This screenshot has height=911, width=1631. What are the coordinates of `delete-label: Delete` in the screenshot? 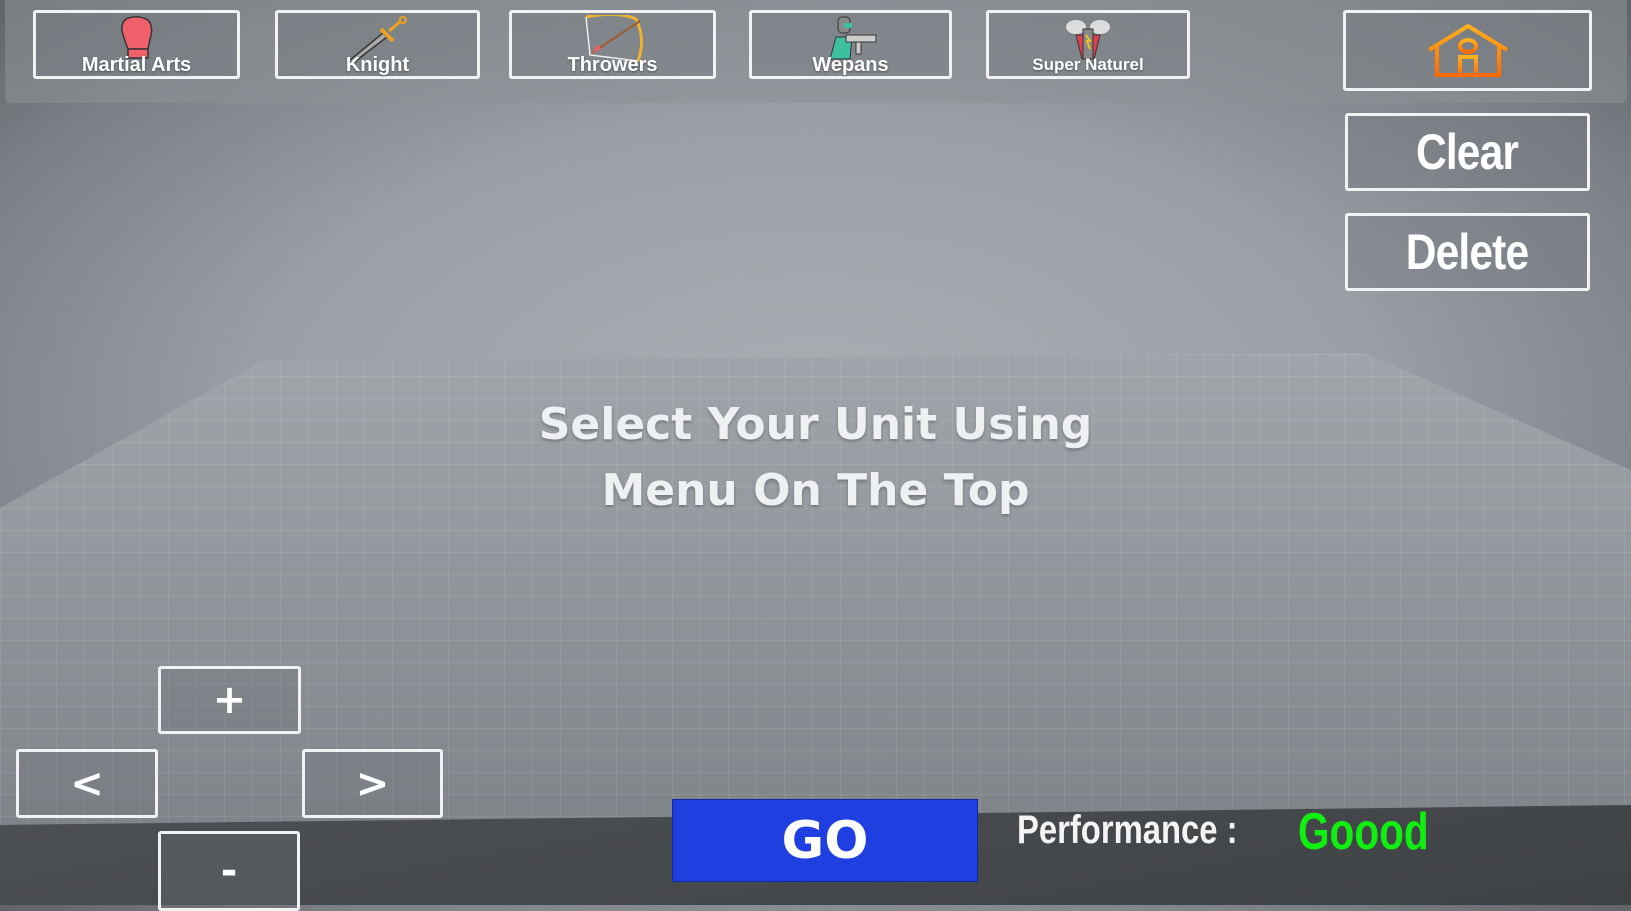 It's located at (1467, 252).